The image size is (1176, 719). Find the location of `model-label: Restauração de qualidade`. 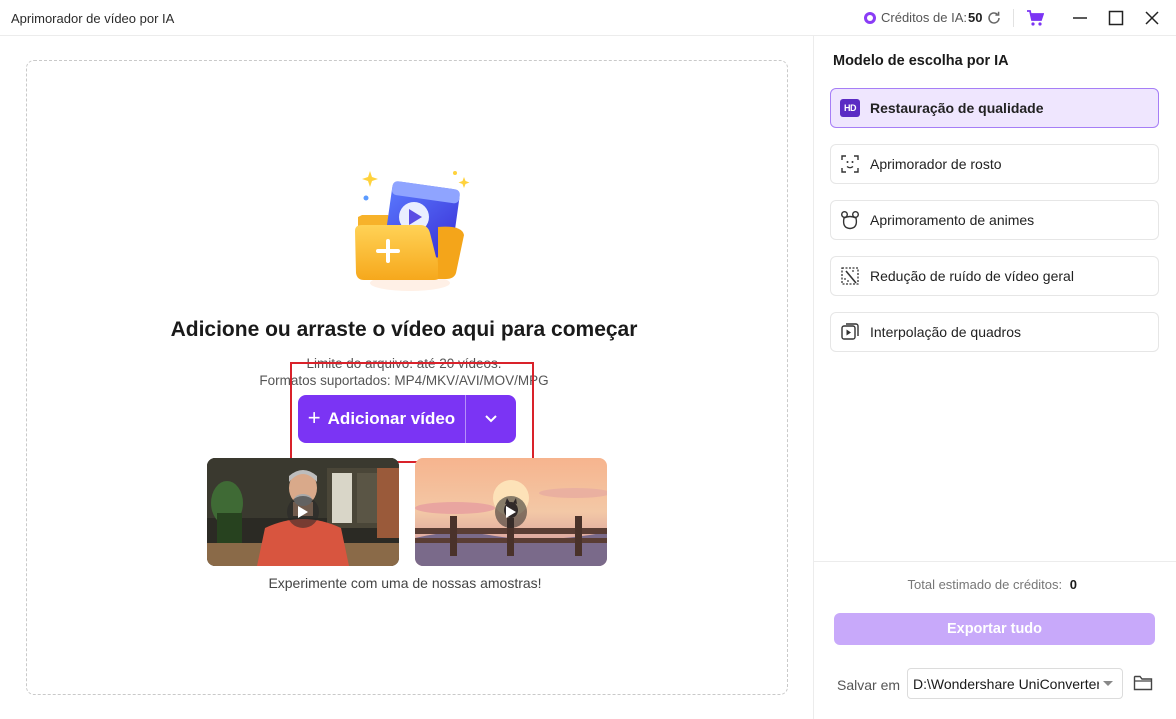

model-label: Restauração de qualidade is located at coordinates (957, 108).